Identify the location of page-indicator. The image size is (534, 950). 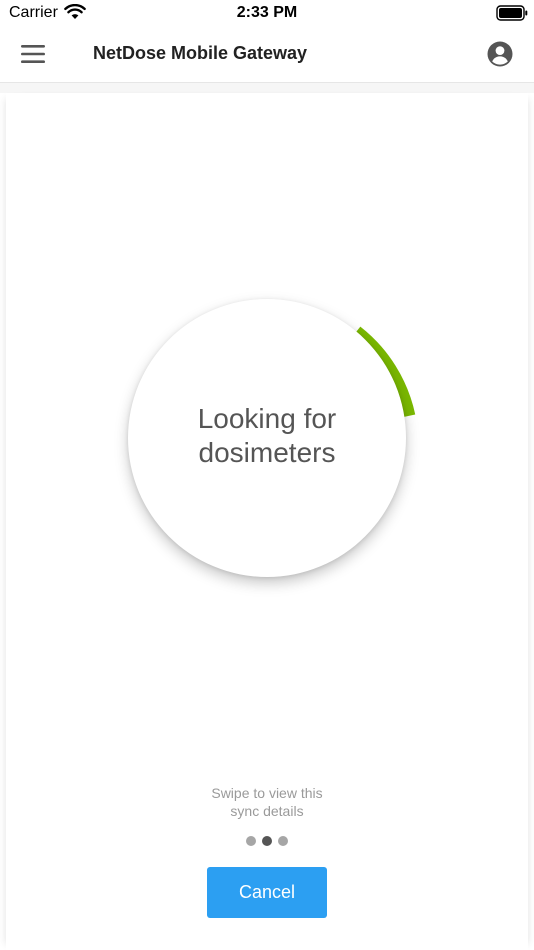
(267, 841).